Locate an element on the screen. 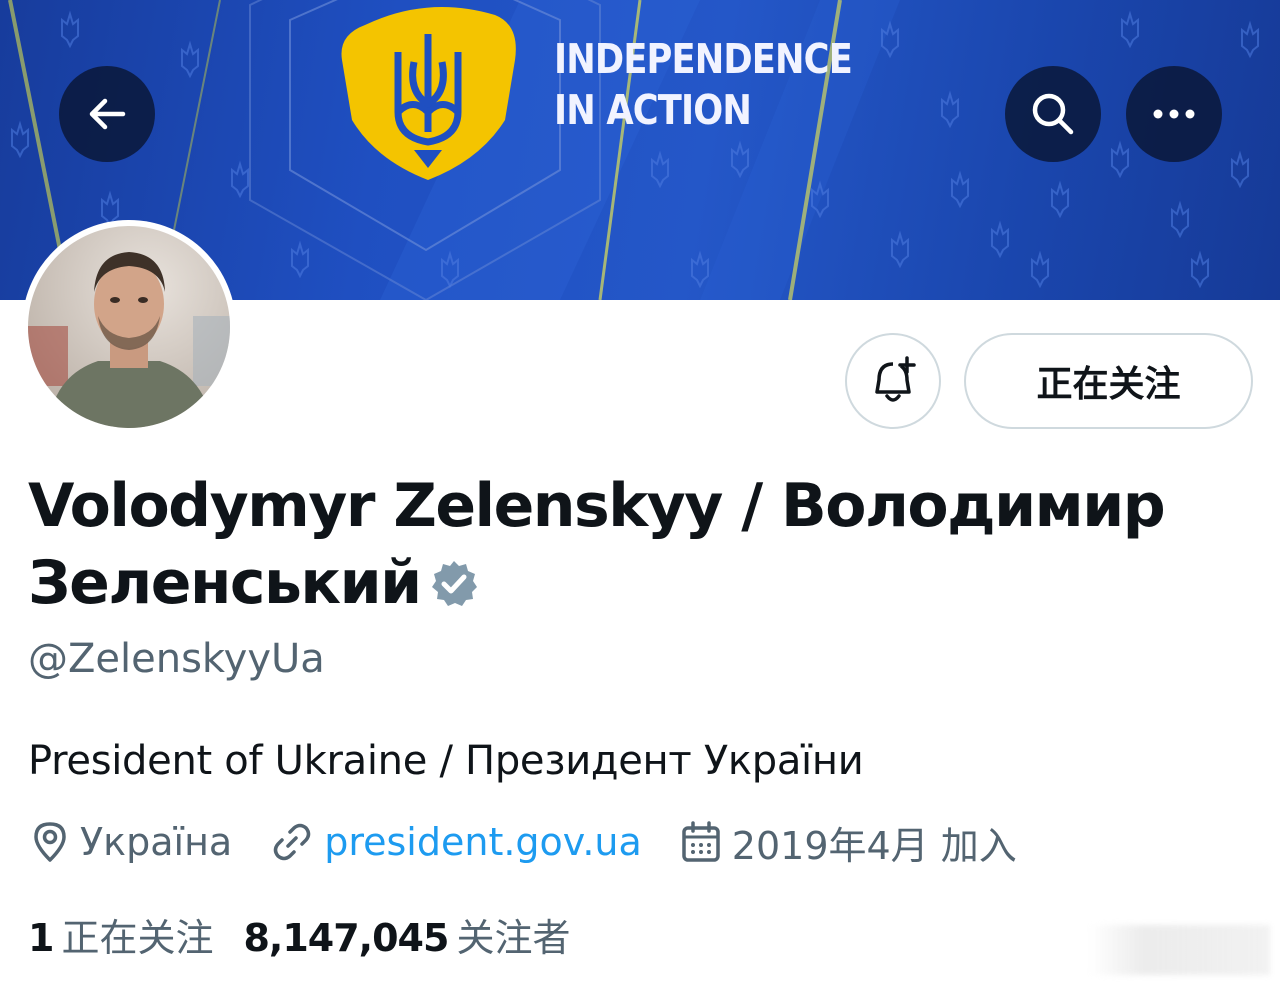  search-button is located at coordinates (1053, 114).